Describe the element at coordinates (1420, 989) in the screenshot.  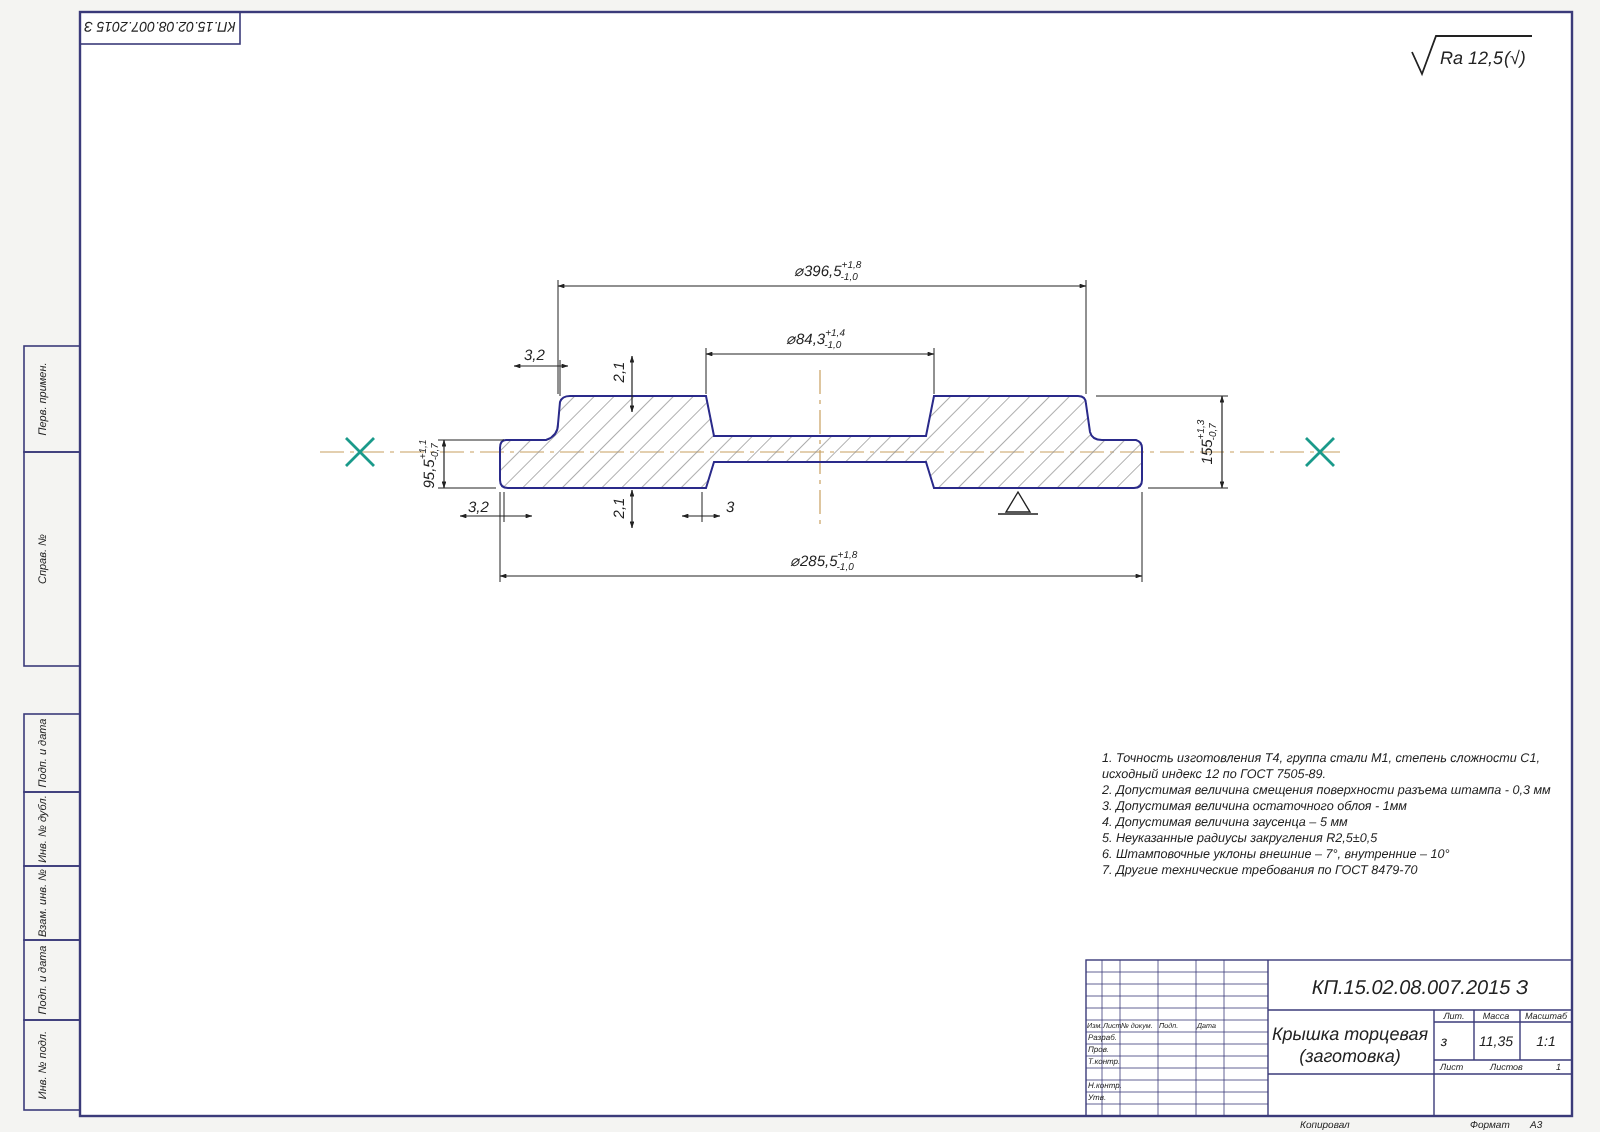
I see `document-code: КП.15.02.08.007.2015 З` at that location.